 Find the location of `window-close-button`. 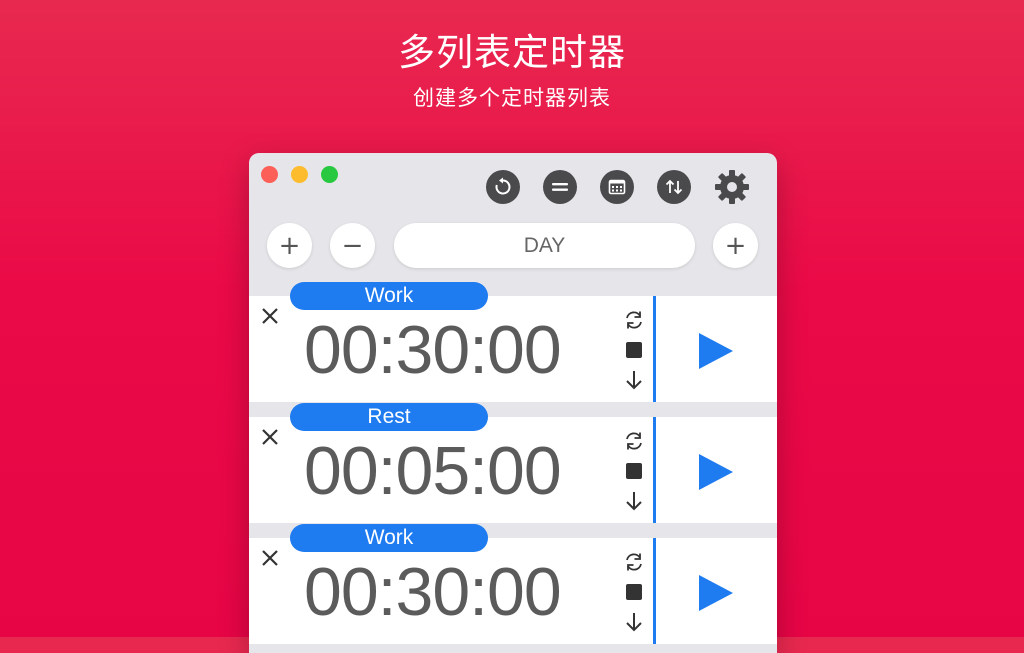

window-close-button is located at coordinates (269, 174).